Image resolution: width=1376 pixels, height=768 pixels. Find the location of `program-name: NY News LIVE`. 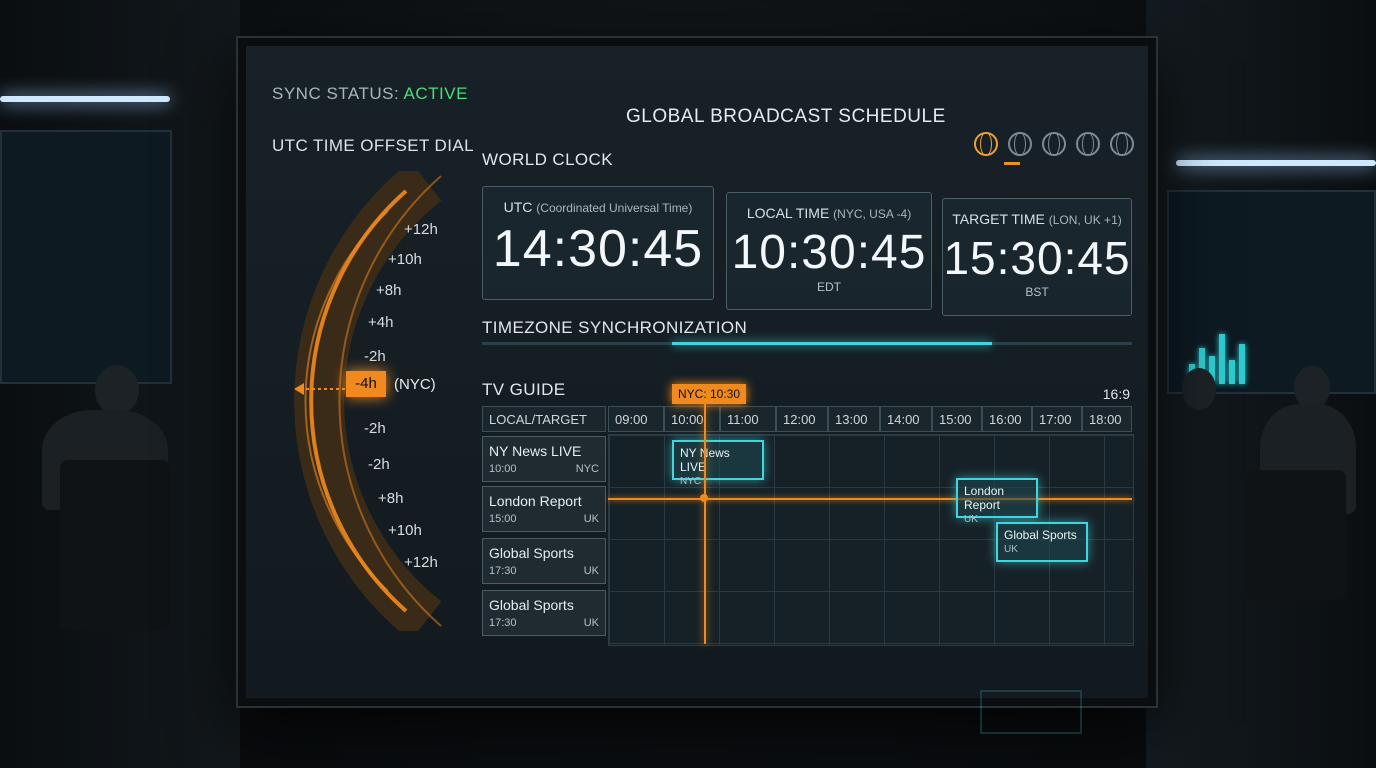

program-name: NY News LIVE is located at coordinates (705, 460).